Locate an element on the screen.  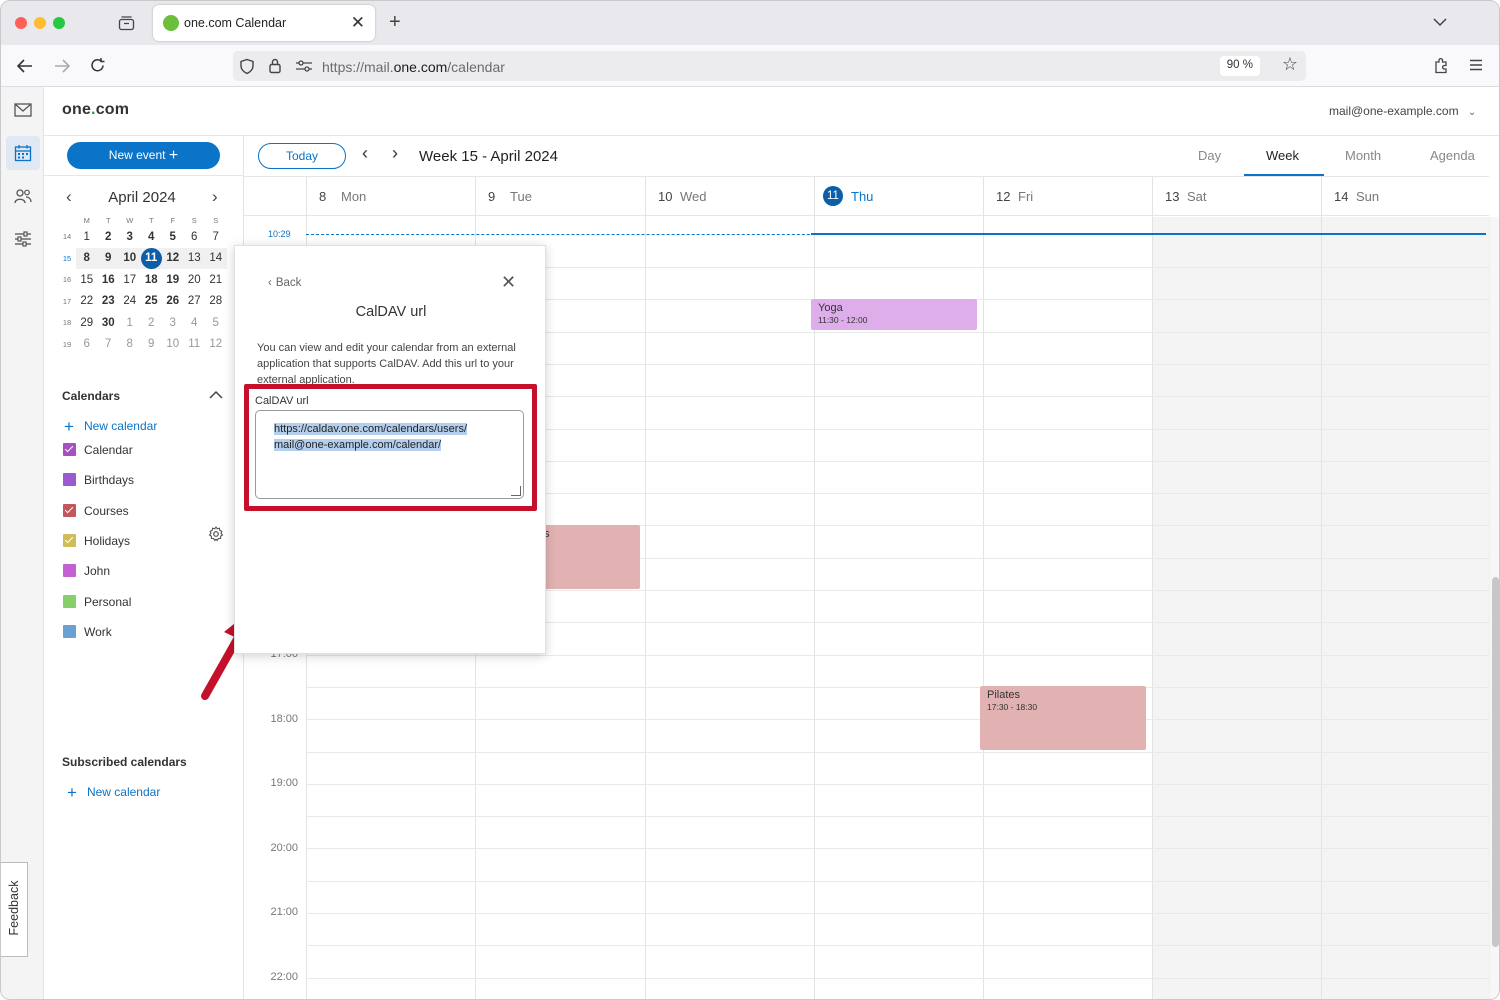
day-header-wed: 10Wed is located at coordinates (729, 197).